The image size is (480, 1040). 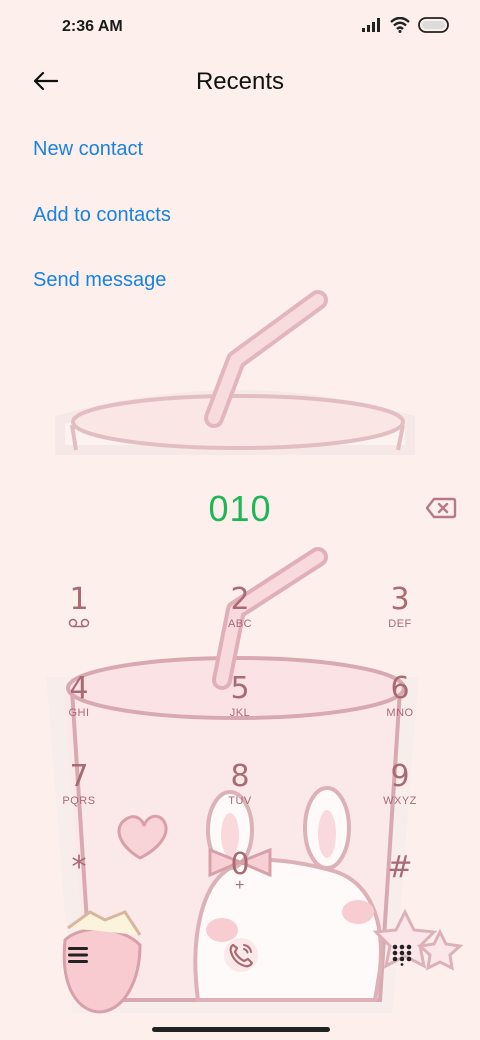 I want to click on key-7: 7 PQRS, so click(x=79, y=794).